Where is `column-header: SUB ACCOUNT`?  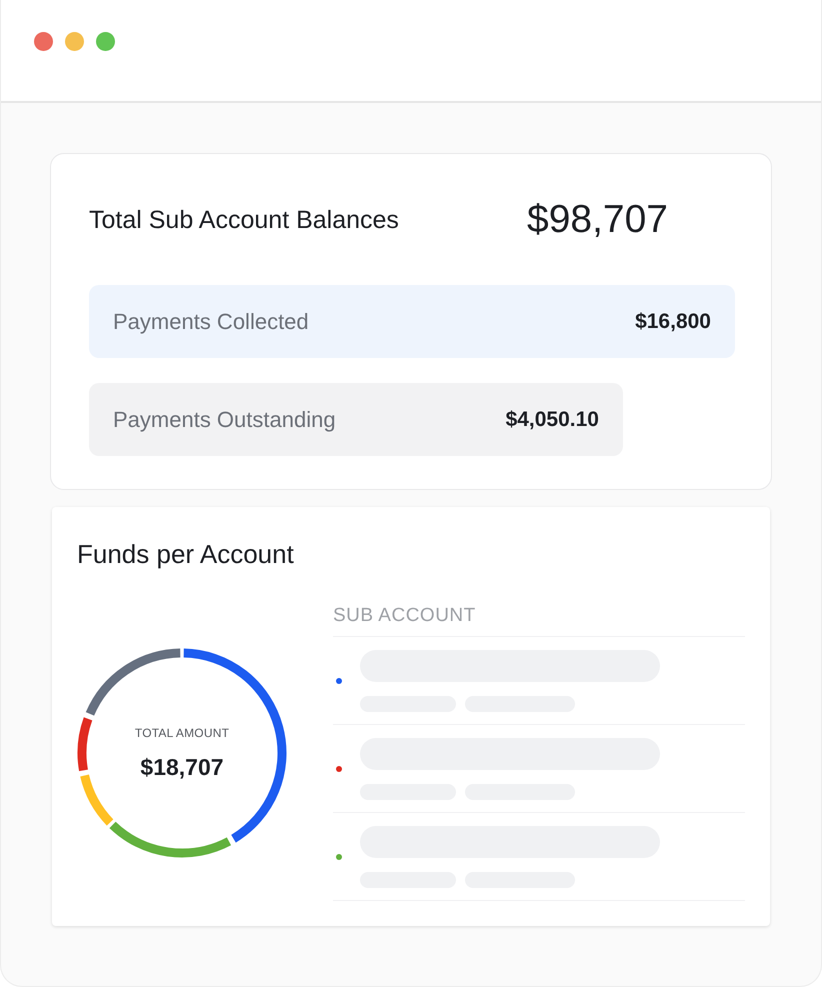
column-header: SUB ACCOUNT is located at coordinates (539, 621).